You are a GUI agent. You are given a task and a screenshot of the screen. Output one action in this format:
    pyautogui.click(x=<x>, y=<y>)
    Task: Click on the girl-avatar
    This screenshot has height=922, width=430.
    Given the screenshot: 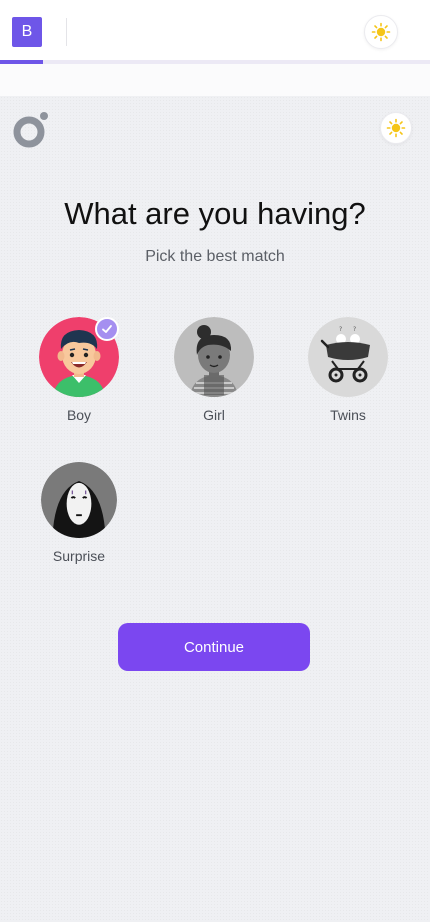 What is the action you would take?
    pyautogui.click(x=214, y=357)
    